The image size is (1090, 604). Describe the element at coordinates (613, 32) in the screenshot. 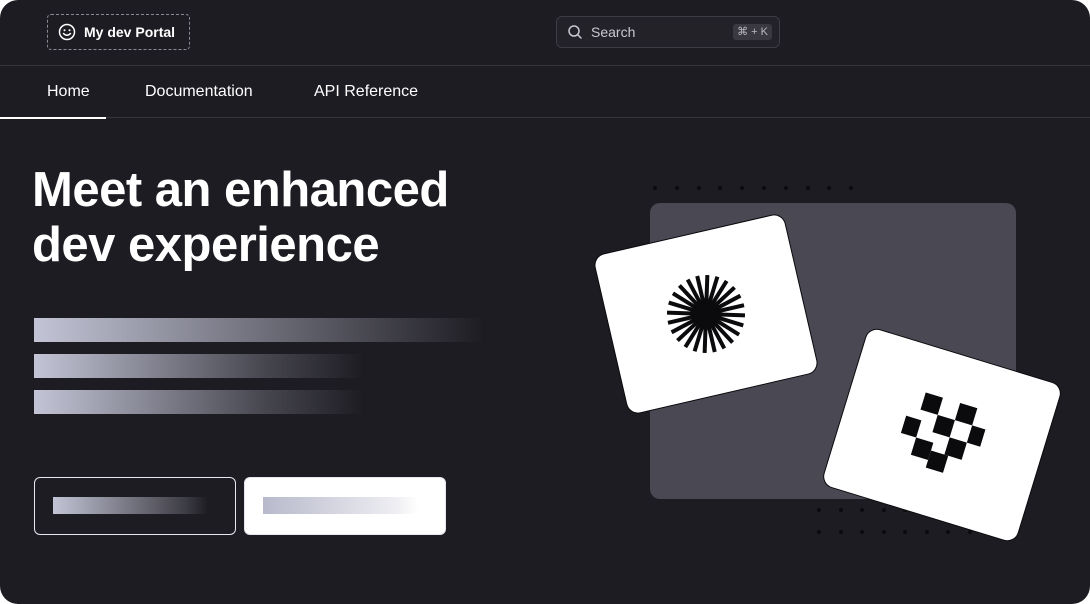

I see `search-placeholder: Search` at that location.